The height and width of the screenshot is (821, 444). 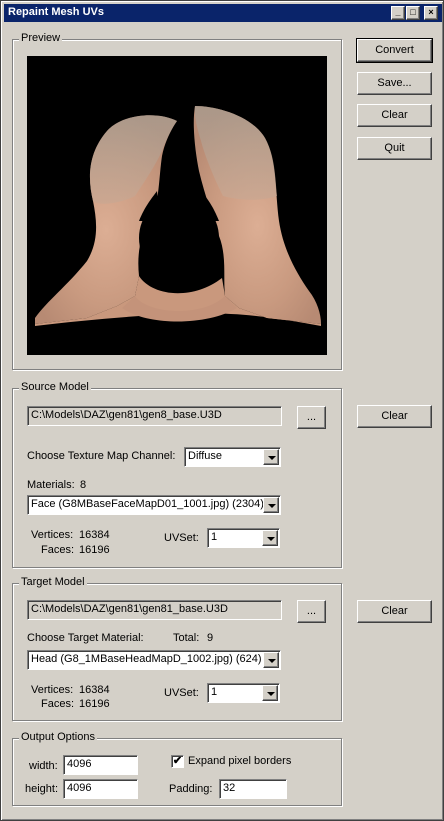 What do you see at coordinates (42, 789) in the screenshot?
I see `height-label: height:` at bounding box center [42, 789].